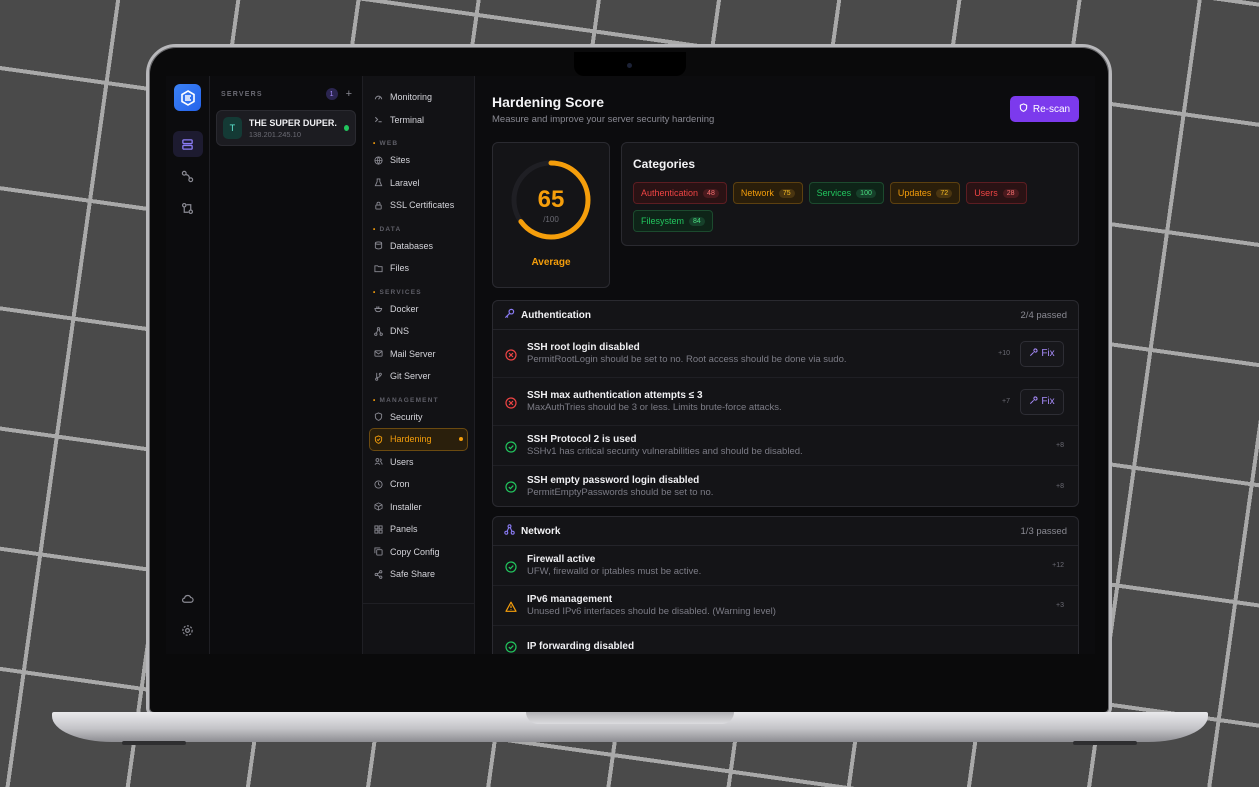 The height and width of the screenshot is (787, 1259). What do you see at coordinates (400, 160) in the screenshot?
I see `nav-item-label: Sites` at bounding box center [400, 160].